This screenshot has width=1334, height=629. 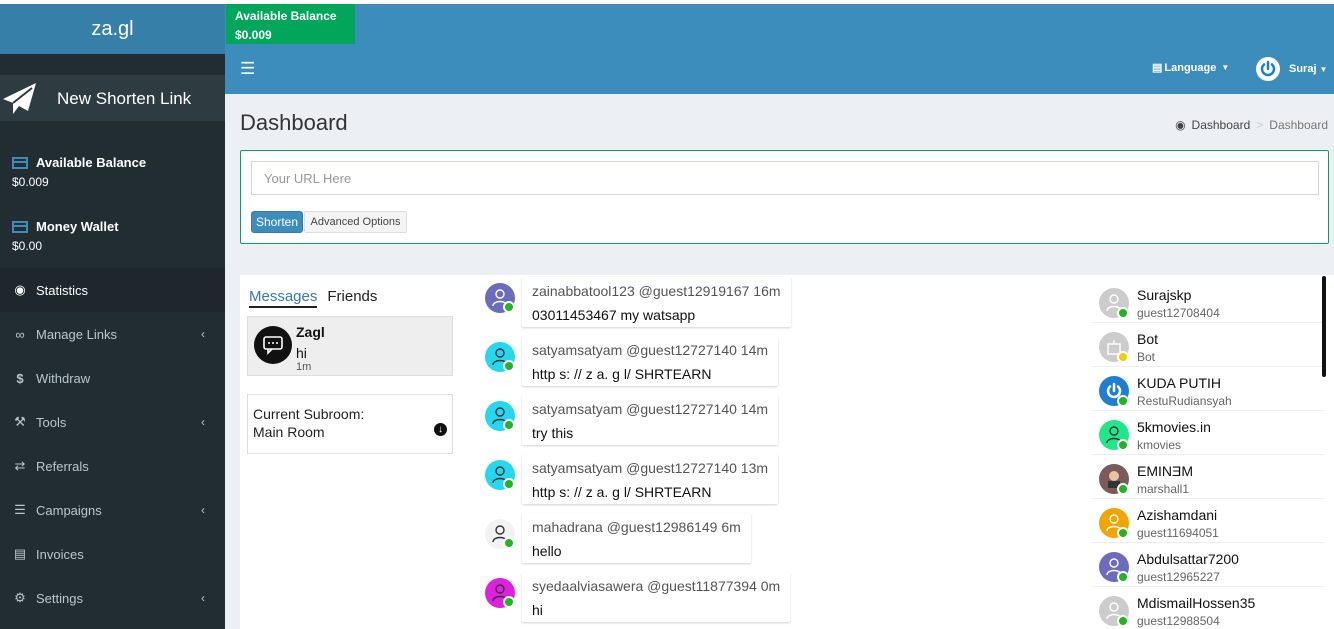 What do you see at coordinates (1179, 383) in the screenshot?
I see `user-name: KUDA PUTIH` at bounding box center [1179, 383].